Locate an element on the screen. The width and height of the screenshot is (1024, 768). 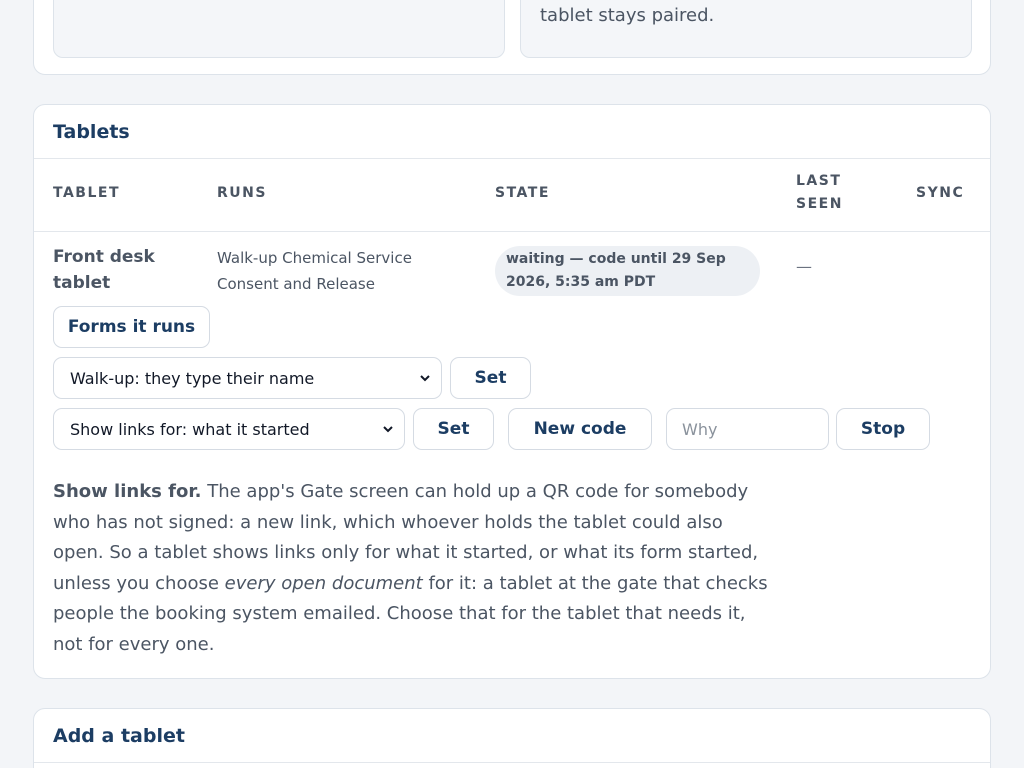
show-links-select-value: Show links for: what it started is located at coordinates (190, 429).